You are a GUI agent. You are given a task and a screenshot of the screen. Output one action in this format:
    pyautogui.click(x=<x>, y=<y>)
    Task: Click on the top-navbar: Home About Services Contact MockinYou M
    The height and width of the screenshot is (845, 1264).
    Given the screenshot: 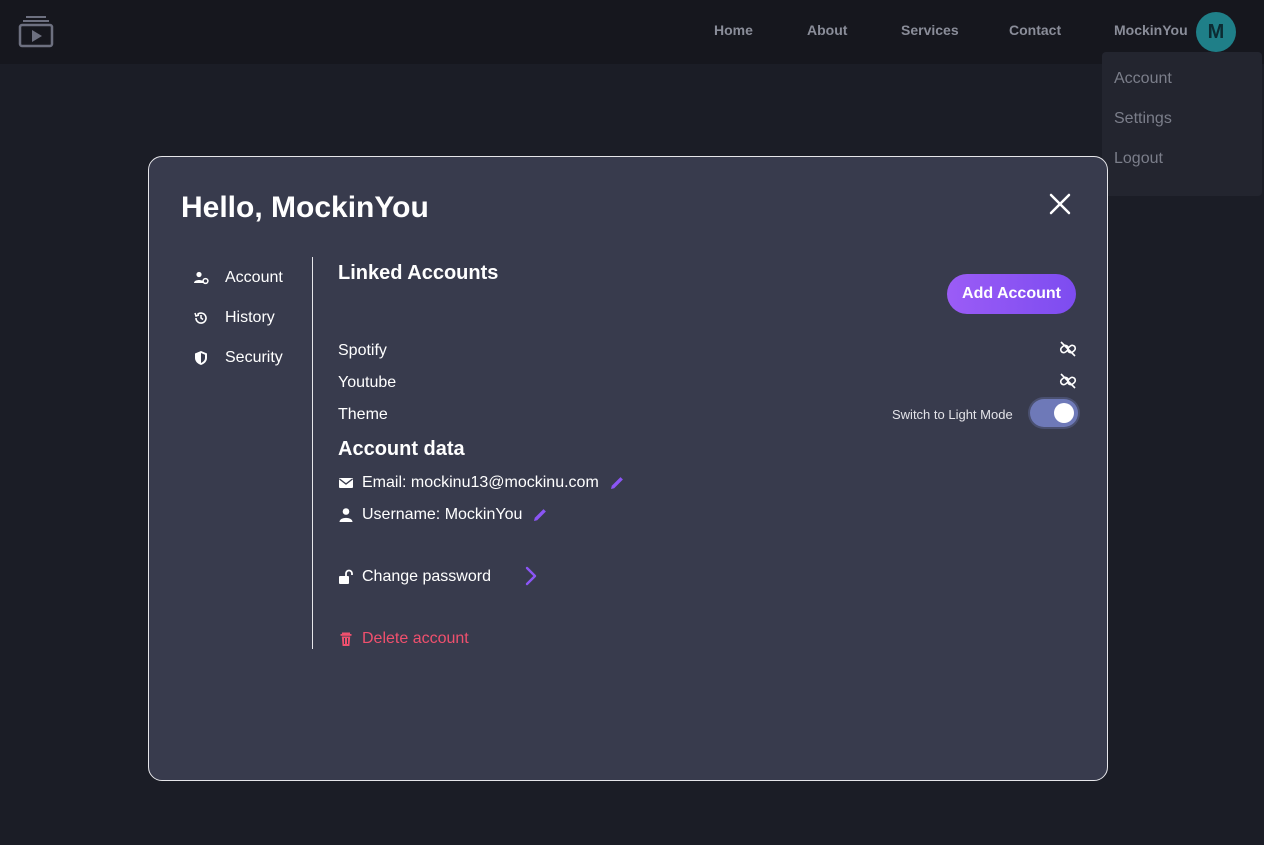 What is the action you would take?
    pyautogui.click(x=632, y=32)
    